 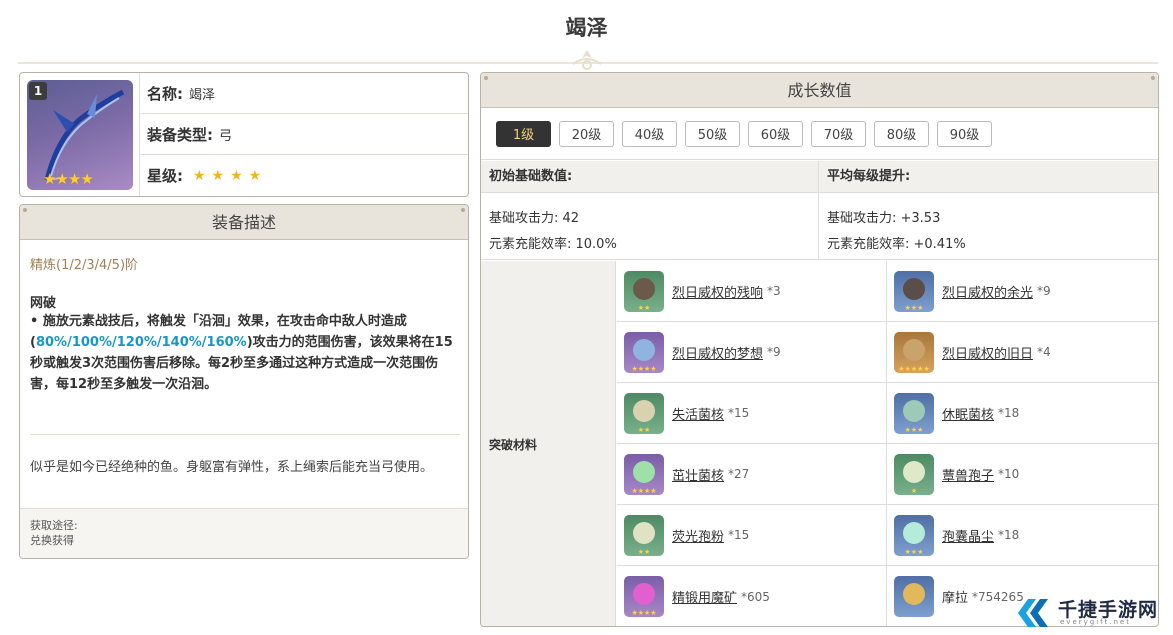 I want to click on material-name-link: 休眠菌核, so click(x=968, y=413).